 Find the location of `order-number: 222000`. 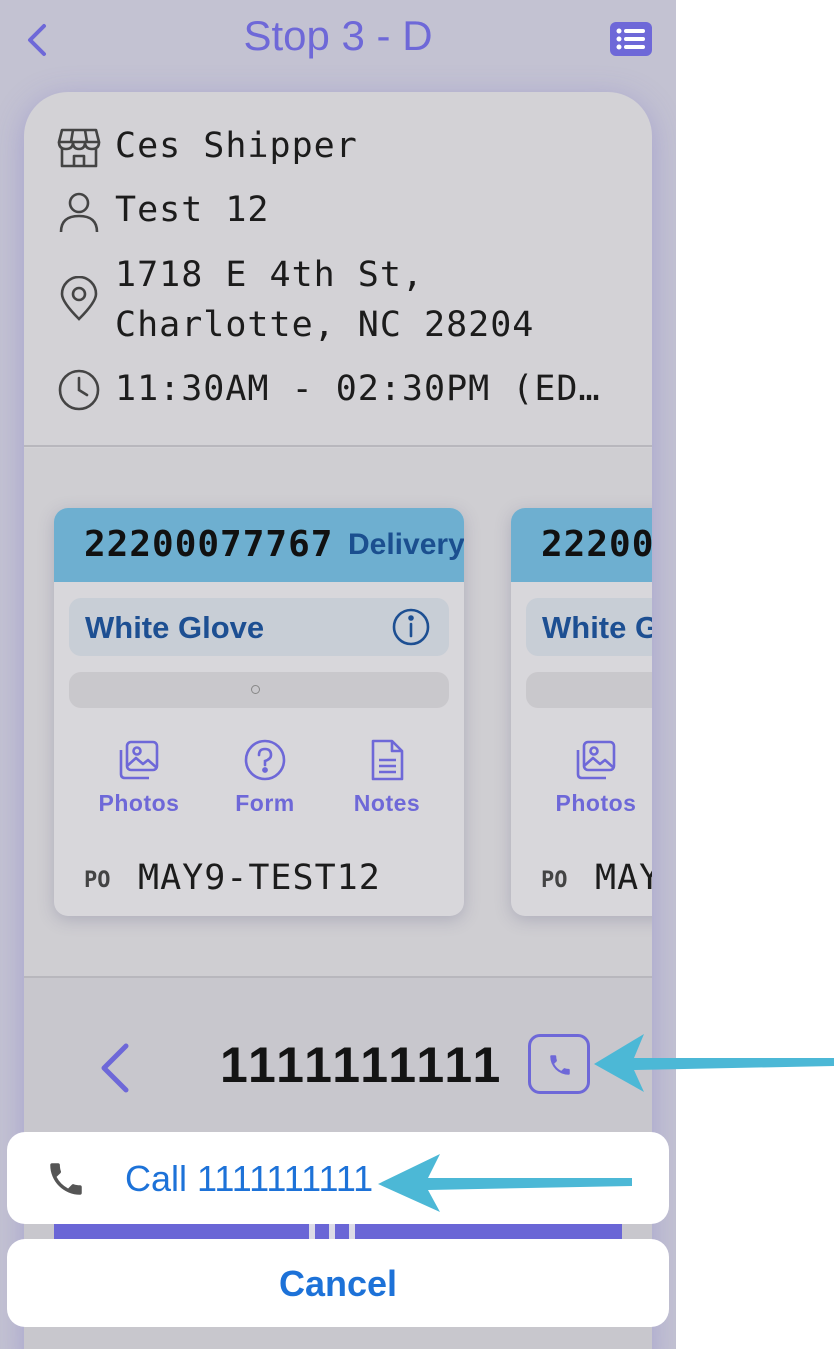

order-number: 222000 is located at coordinates (596, 544).